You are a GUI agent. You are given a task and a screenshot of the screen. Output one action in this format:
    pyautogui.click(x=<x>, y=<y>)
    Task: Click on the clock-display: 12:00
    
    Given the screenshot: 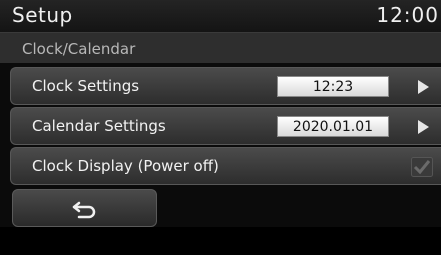 What is the action you would take?
    pyautogui.click(x=407, y=15)
    